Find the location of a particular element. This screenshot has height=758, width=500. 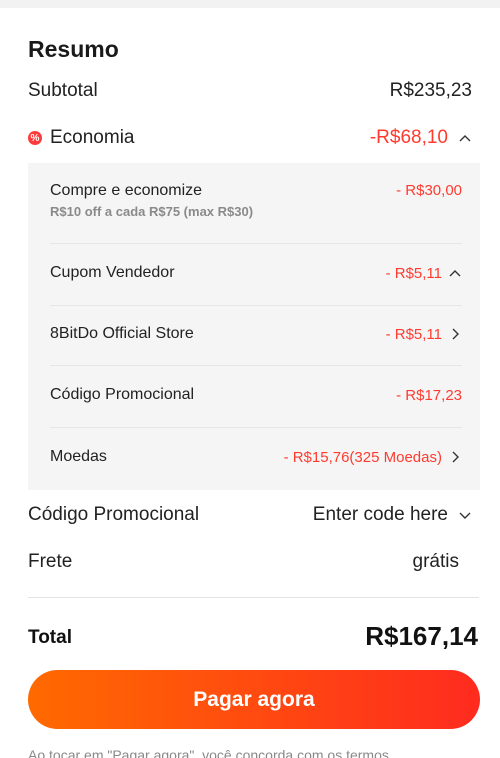

discount-label: Código Promocional is located at coordinates (122, 394).